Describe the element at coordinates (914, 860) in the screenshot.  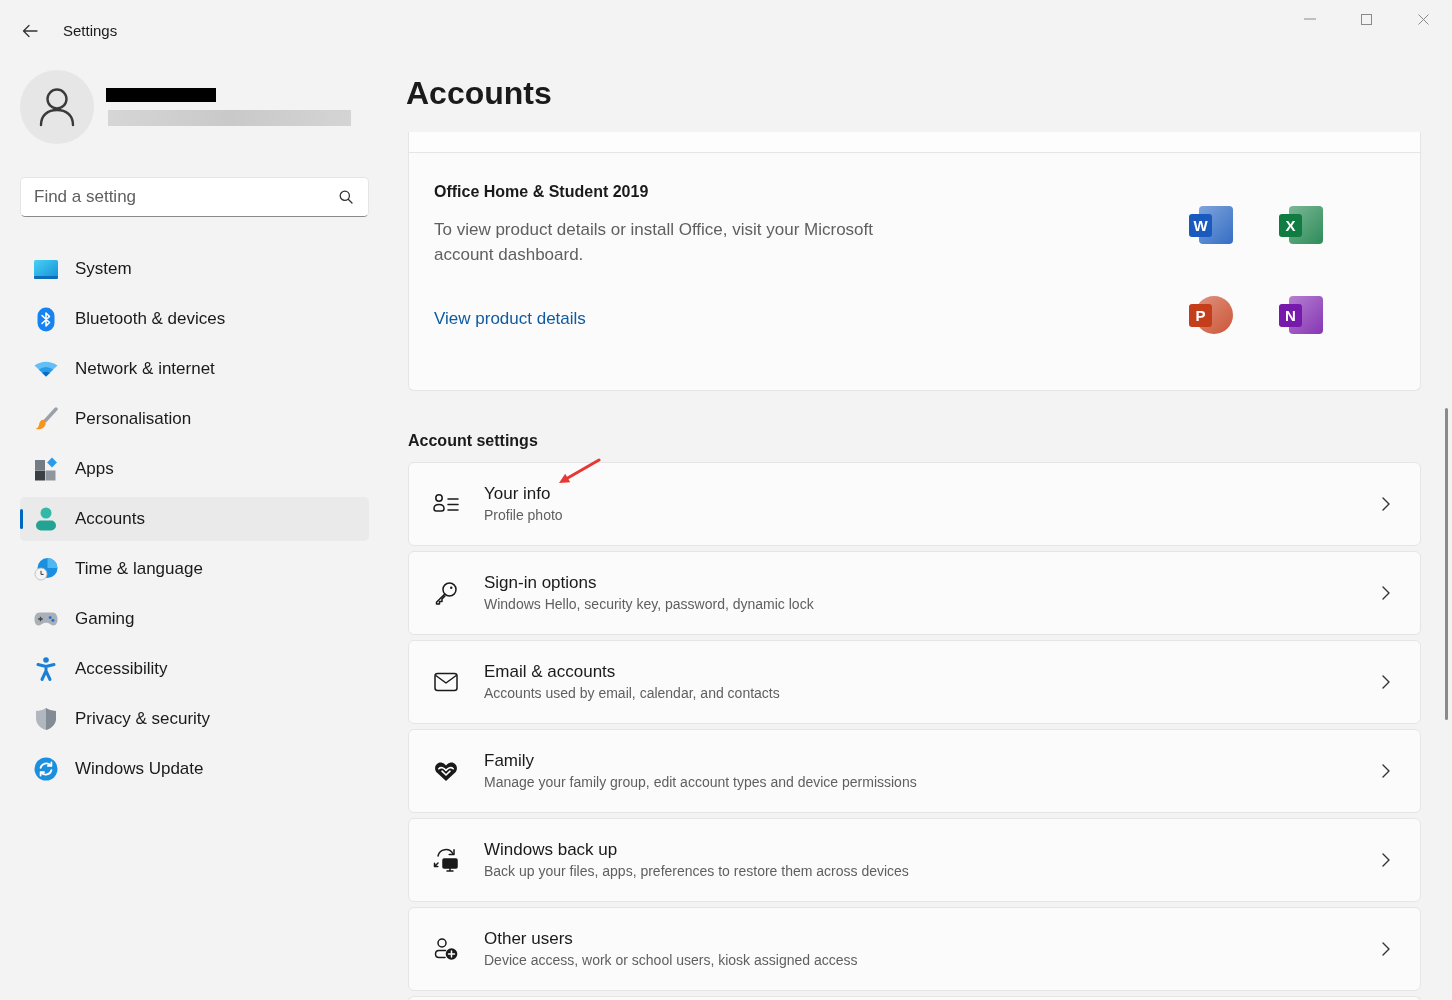
I see `settings-row: Windows back up Back up your files, apps, preferences to restore them across devices` at that location.